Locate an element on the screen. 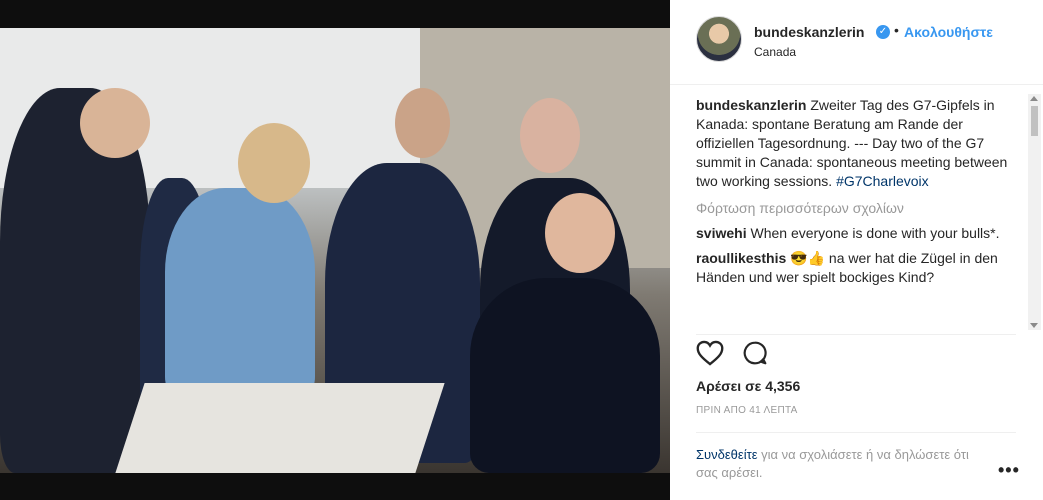 The width and height of the screenshot is (1043, 500). post-timestamp: ΠΡΙΝ ΑΠΟ 41 ΛΕΠΤΑ is located at coordinates (747, 410).